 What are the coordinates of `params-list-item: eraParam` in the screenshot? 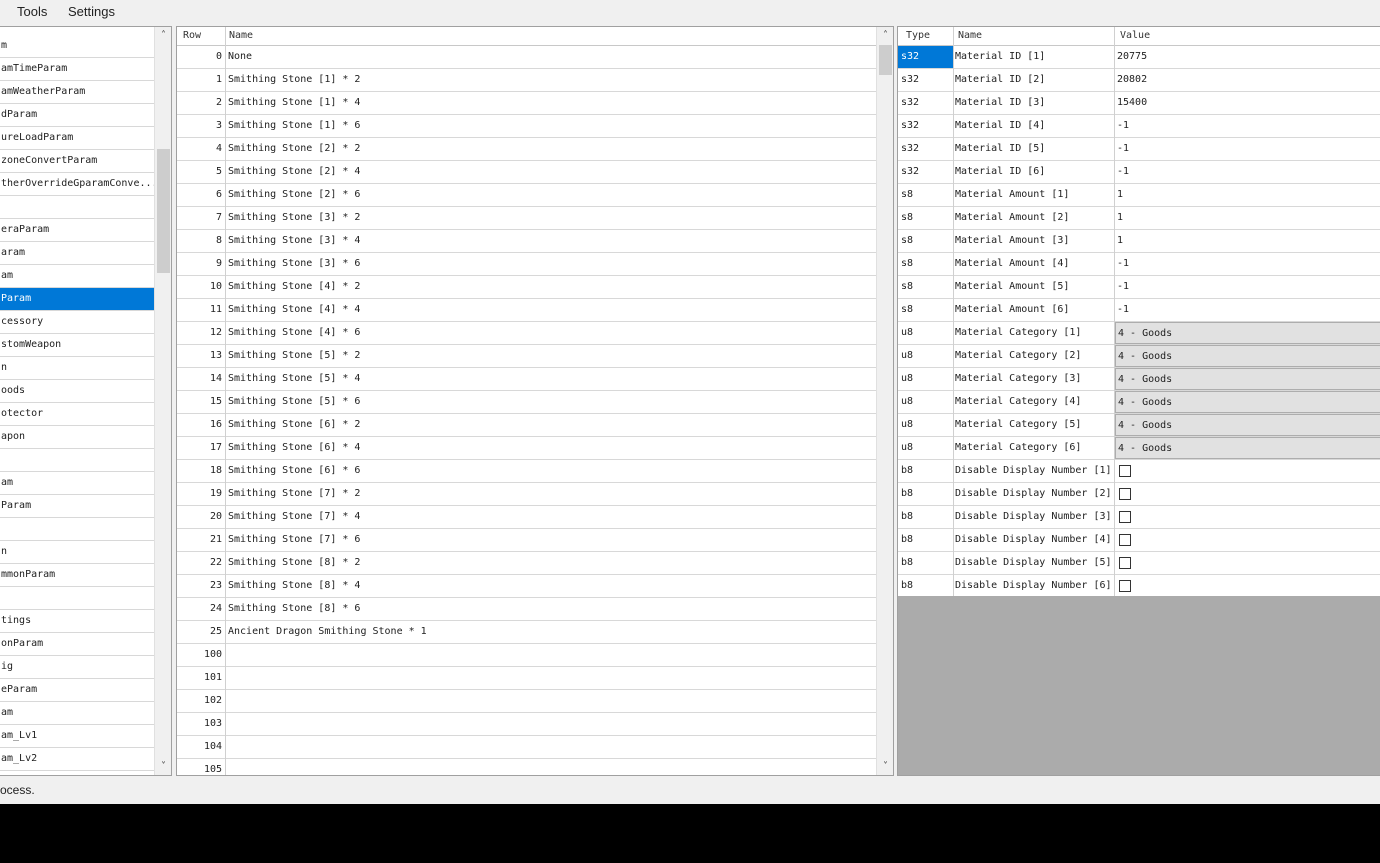 It's located at (77, 230).